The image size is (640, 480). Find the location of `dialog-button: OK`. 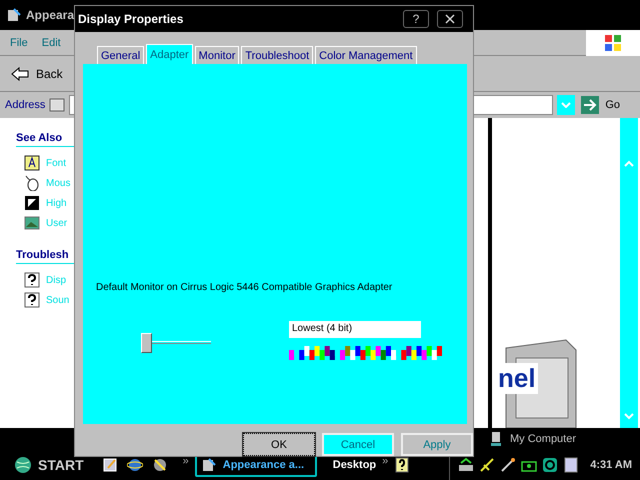

dialog-button: OK is located at coordinates (279, 444).